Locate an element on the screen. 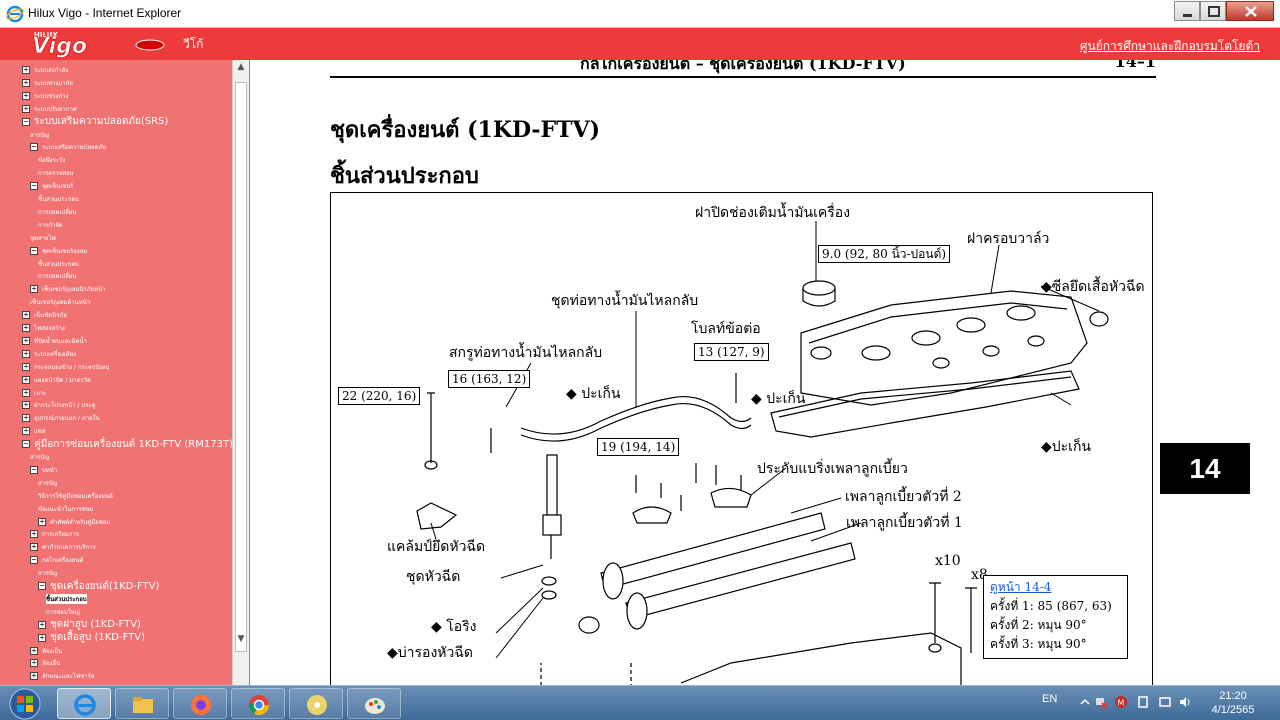 The height and width of the screenshot is (720, 1280). sidebar-tree-item: + ชุดเสื้อสูบ (1KD-FTV) is located at coordinates (91, 638).